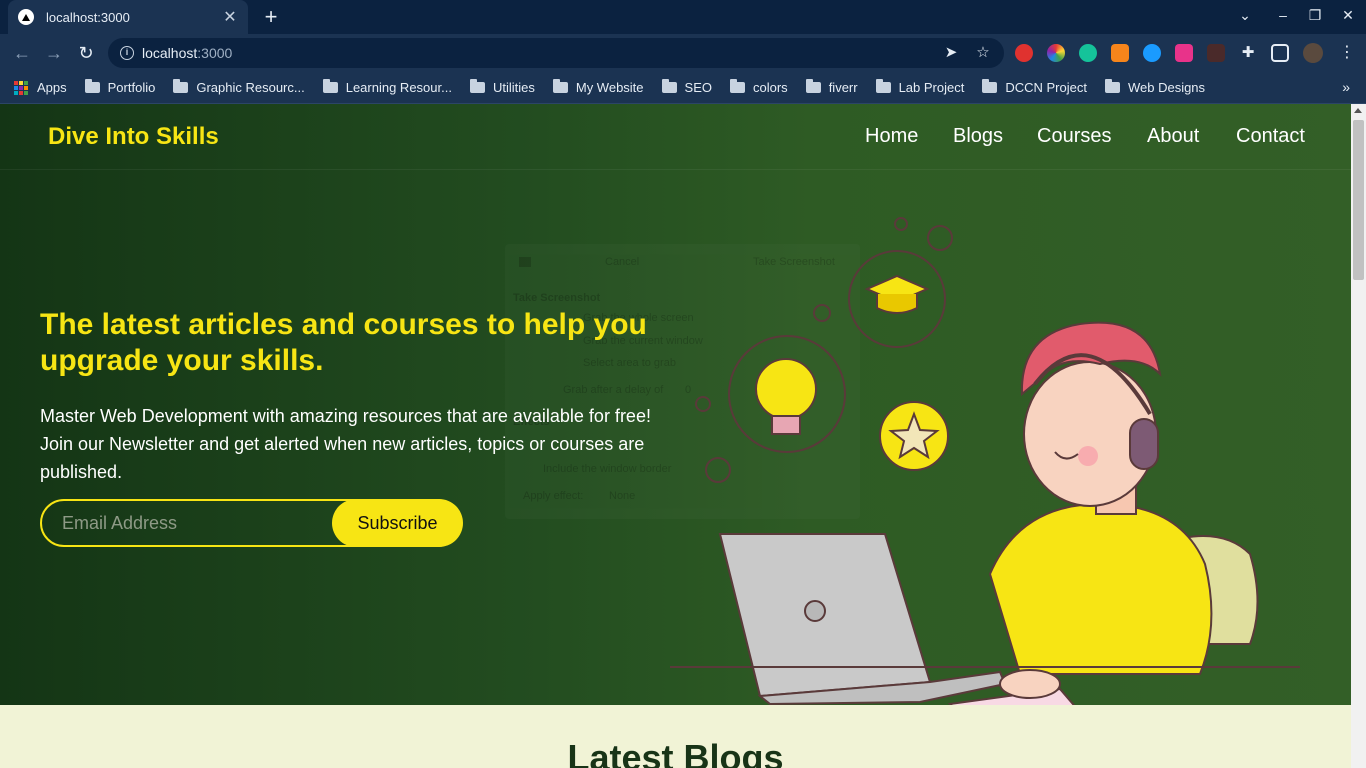 Image resolution: width=1366 pixels, height=768 pixels. What do you see at coordinates (1173, 136) in the screenshot?
I see `nav-about: About` at bounding box center [1173, 136].